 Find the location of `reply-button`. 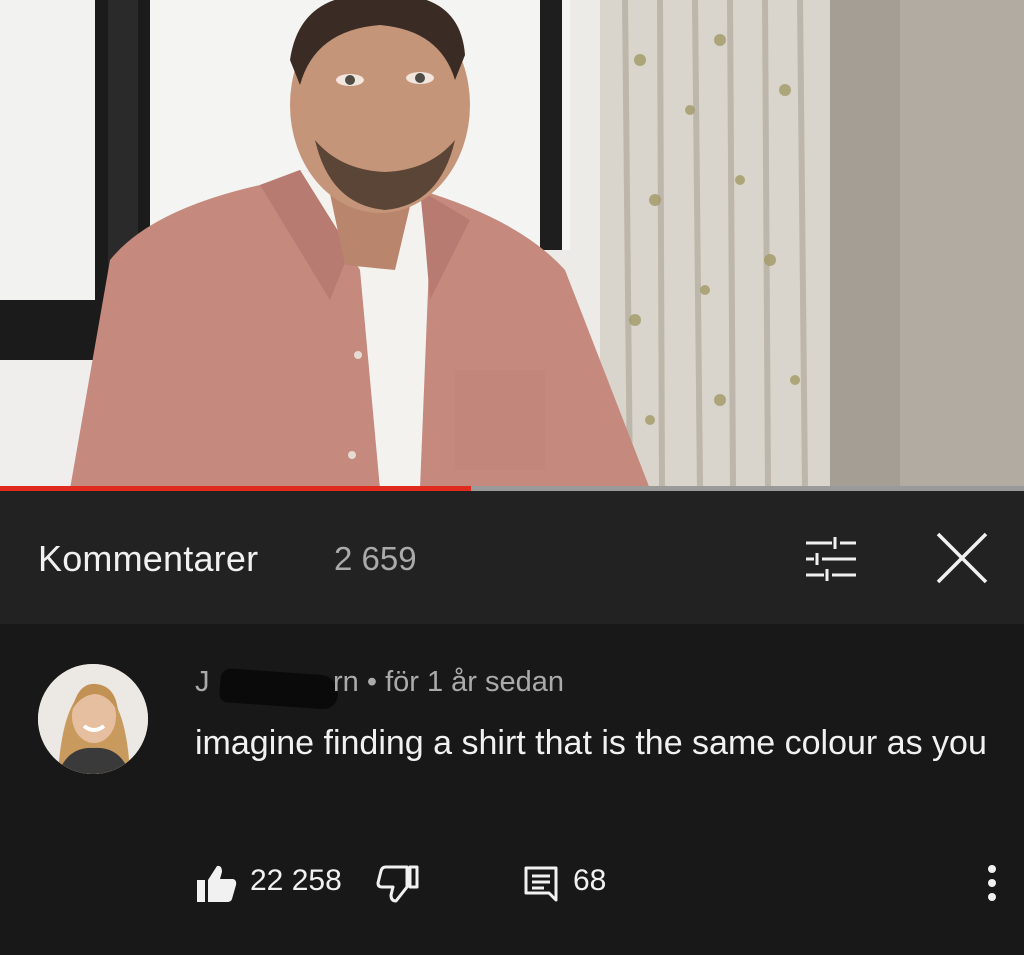

reply-button is located at coordinates (542, 884).